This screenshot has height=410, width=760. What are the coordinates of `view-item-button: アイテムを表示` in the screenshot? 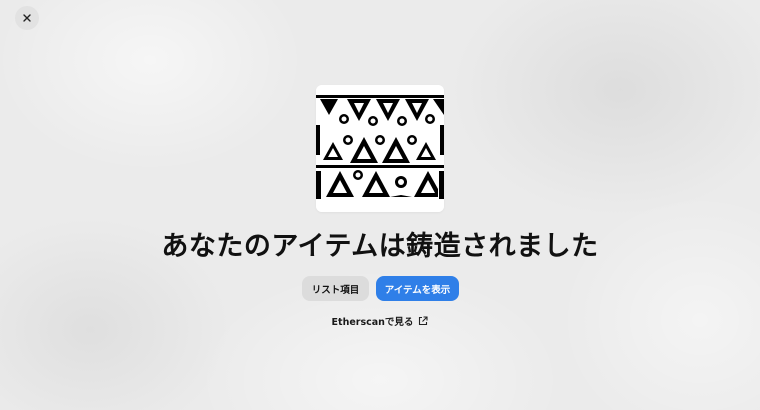 It's located at (417, 288).